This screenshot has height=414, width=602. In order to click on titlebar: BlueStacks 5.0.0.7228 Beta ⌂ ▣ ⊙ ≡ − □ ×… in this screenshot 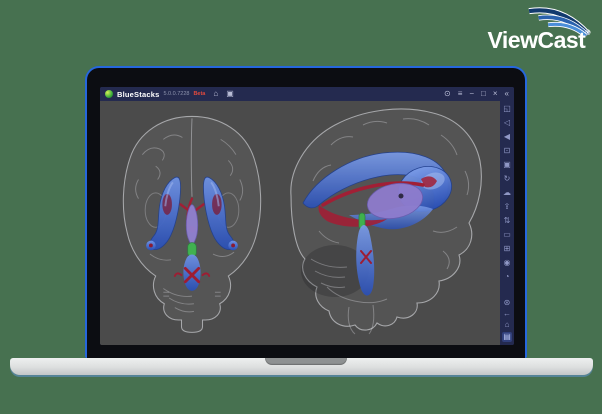, I will do `click(307, 94)`.